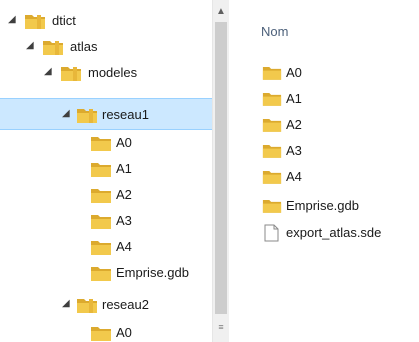  What do you see at coordinates (124, 194) in the screenshot?
I see `tree-item-label: A2` at bounding box center [124, 194].